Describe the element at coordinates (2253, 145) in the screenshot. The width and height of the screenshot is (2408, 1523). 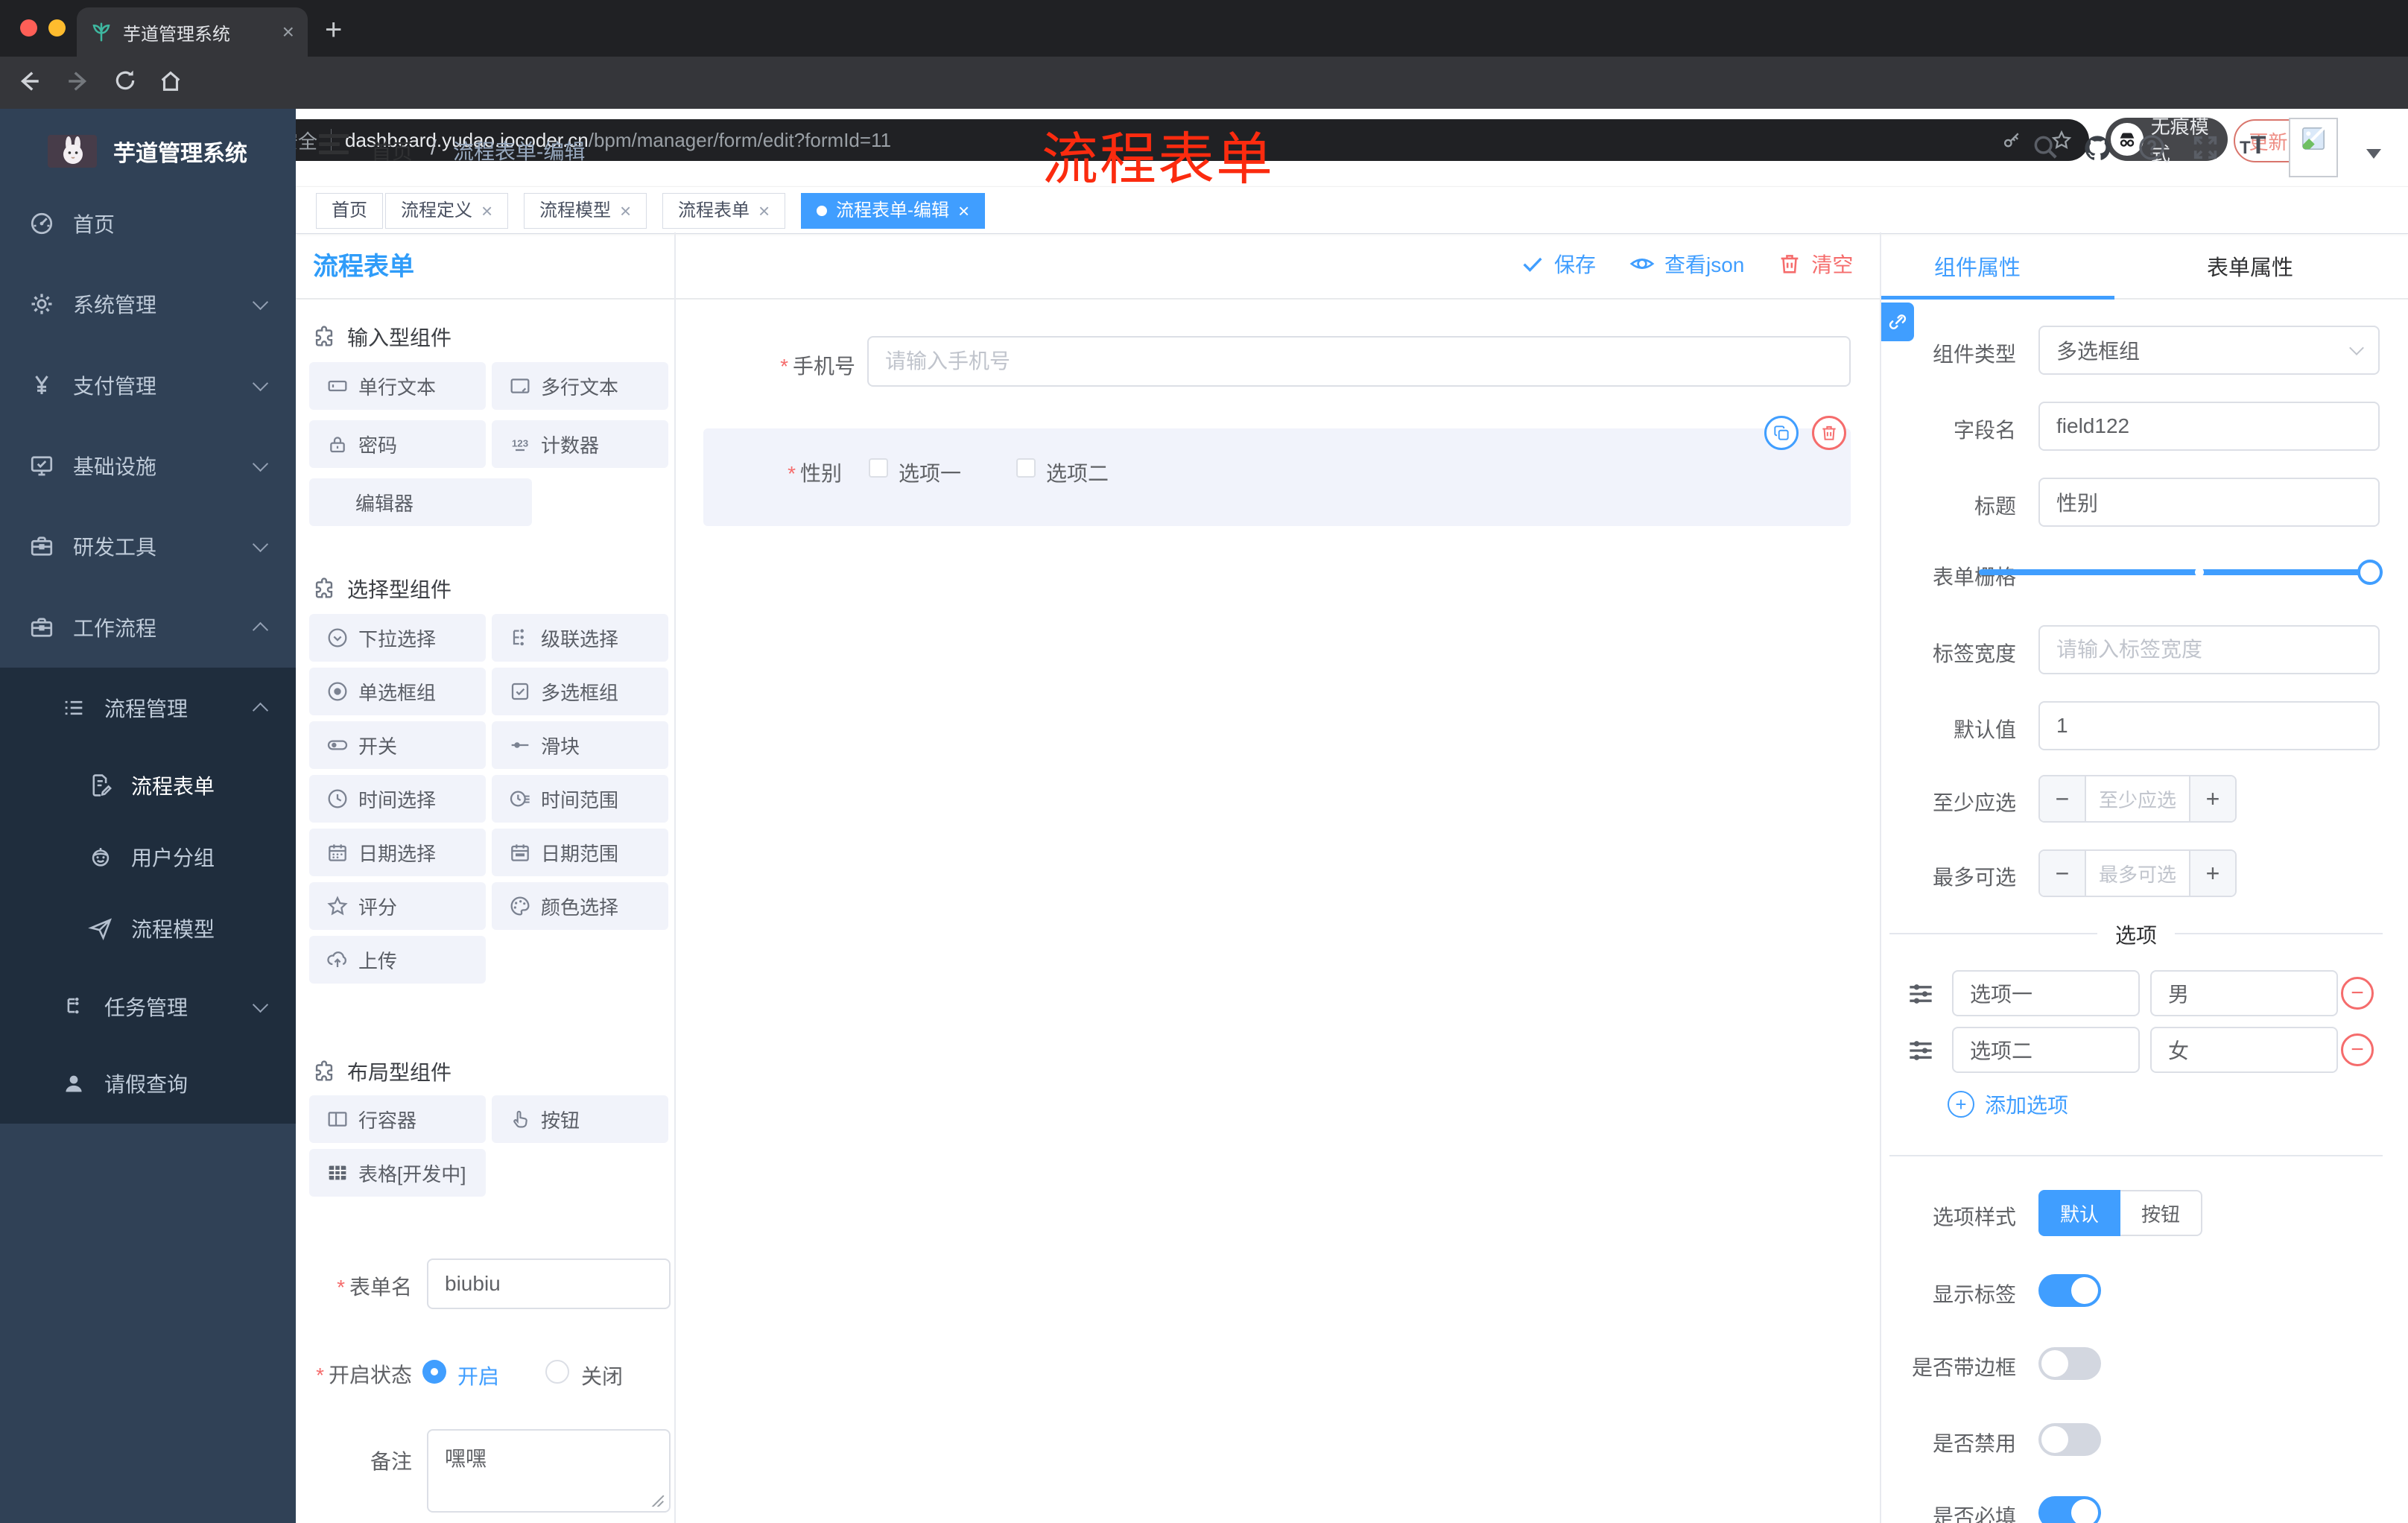
I see `font-size-icon: TT` at that location.